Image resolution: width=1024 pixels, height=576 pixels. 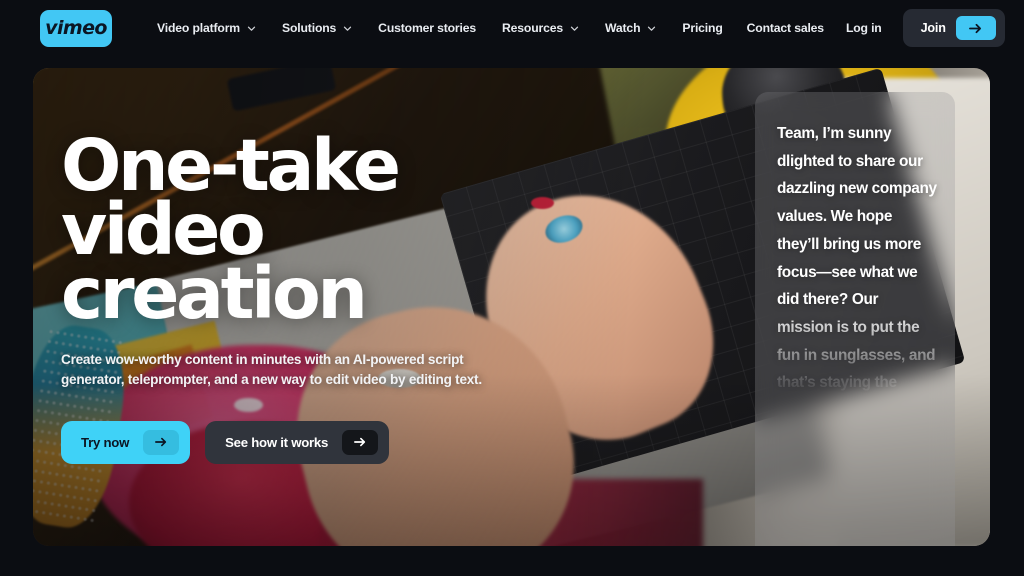 I want to click on nav-item-label: Pricing, so click(x=702, y=28).